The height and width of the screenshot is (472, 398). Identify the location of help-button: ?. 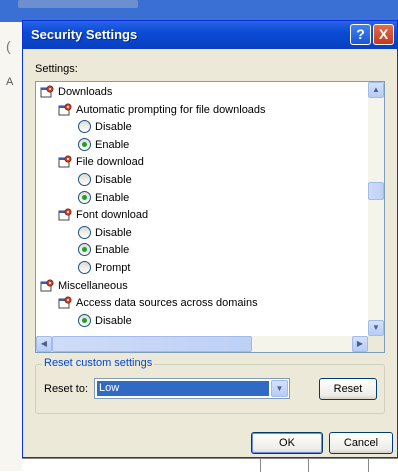
(360, 34).